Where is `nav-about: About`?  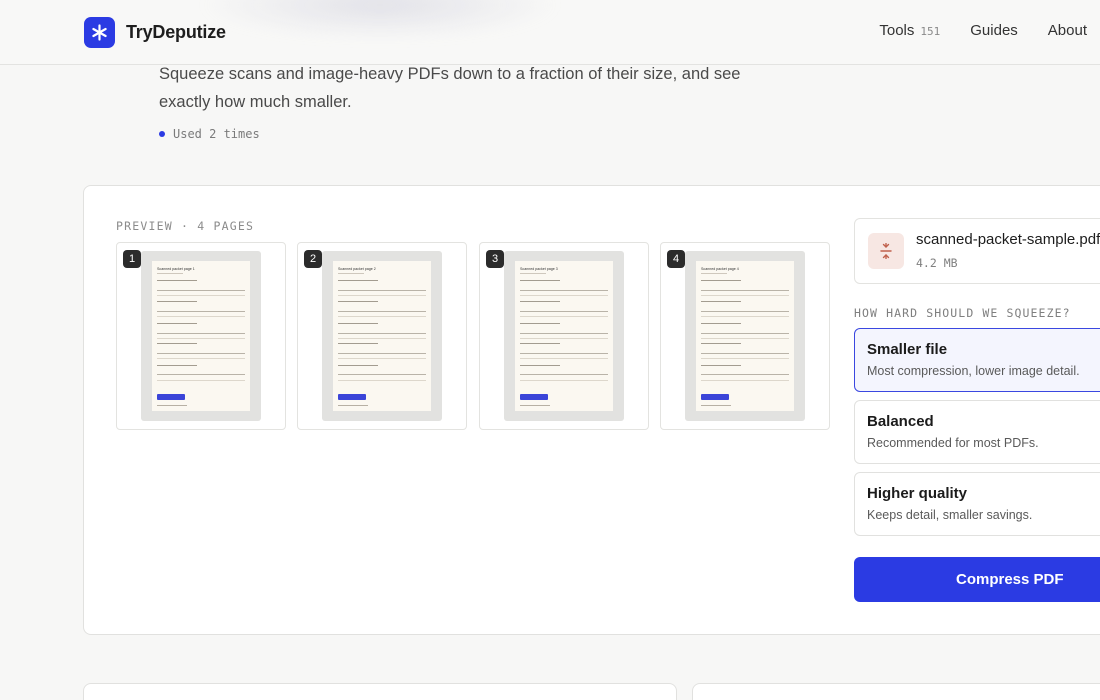 nav-about: About is located at coordinates (1067, 30).